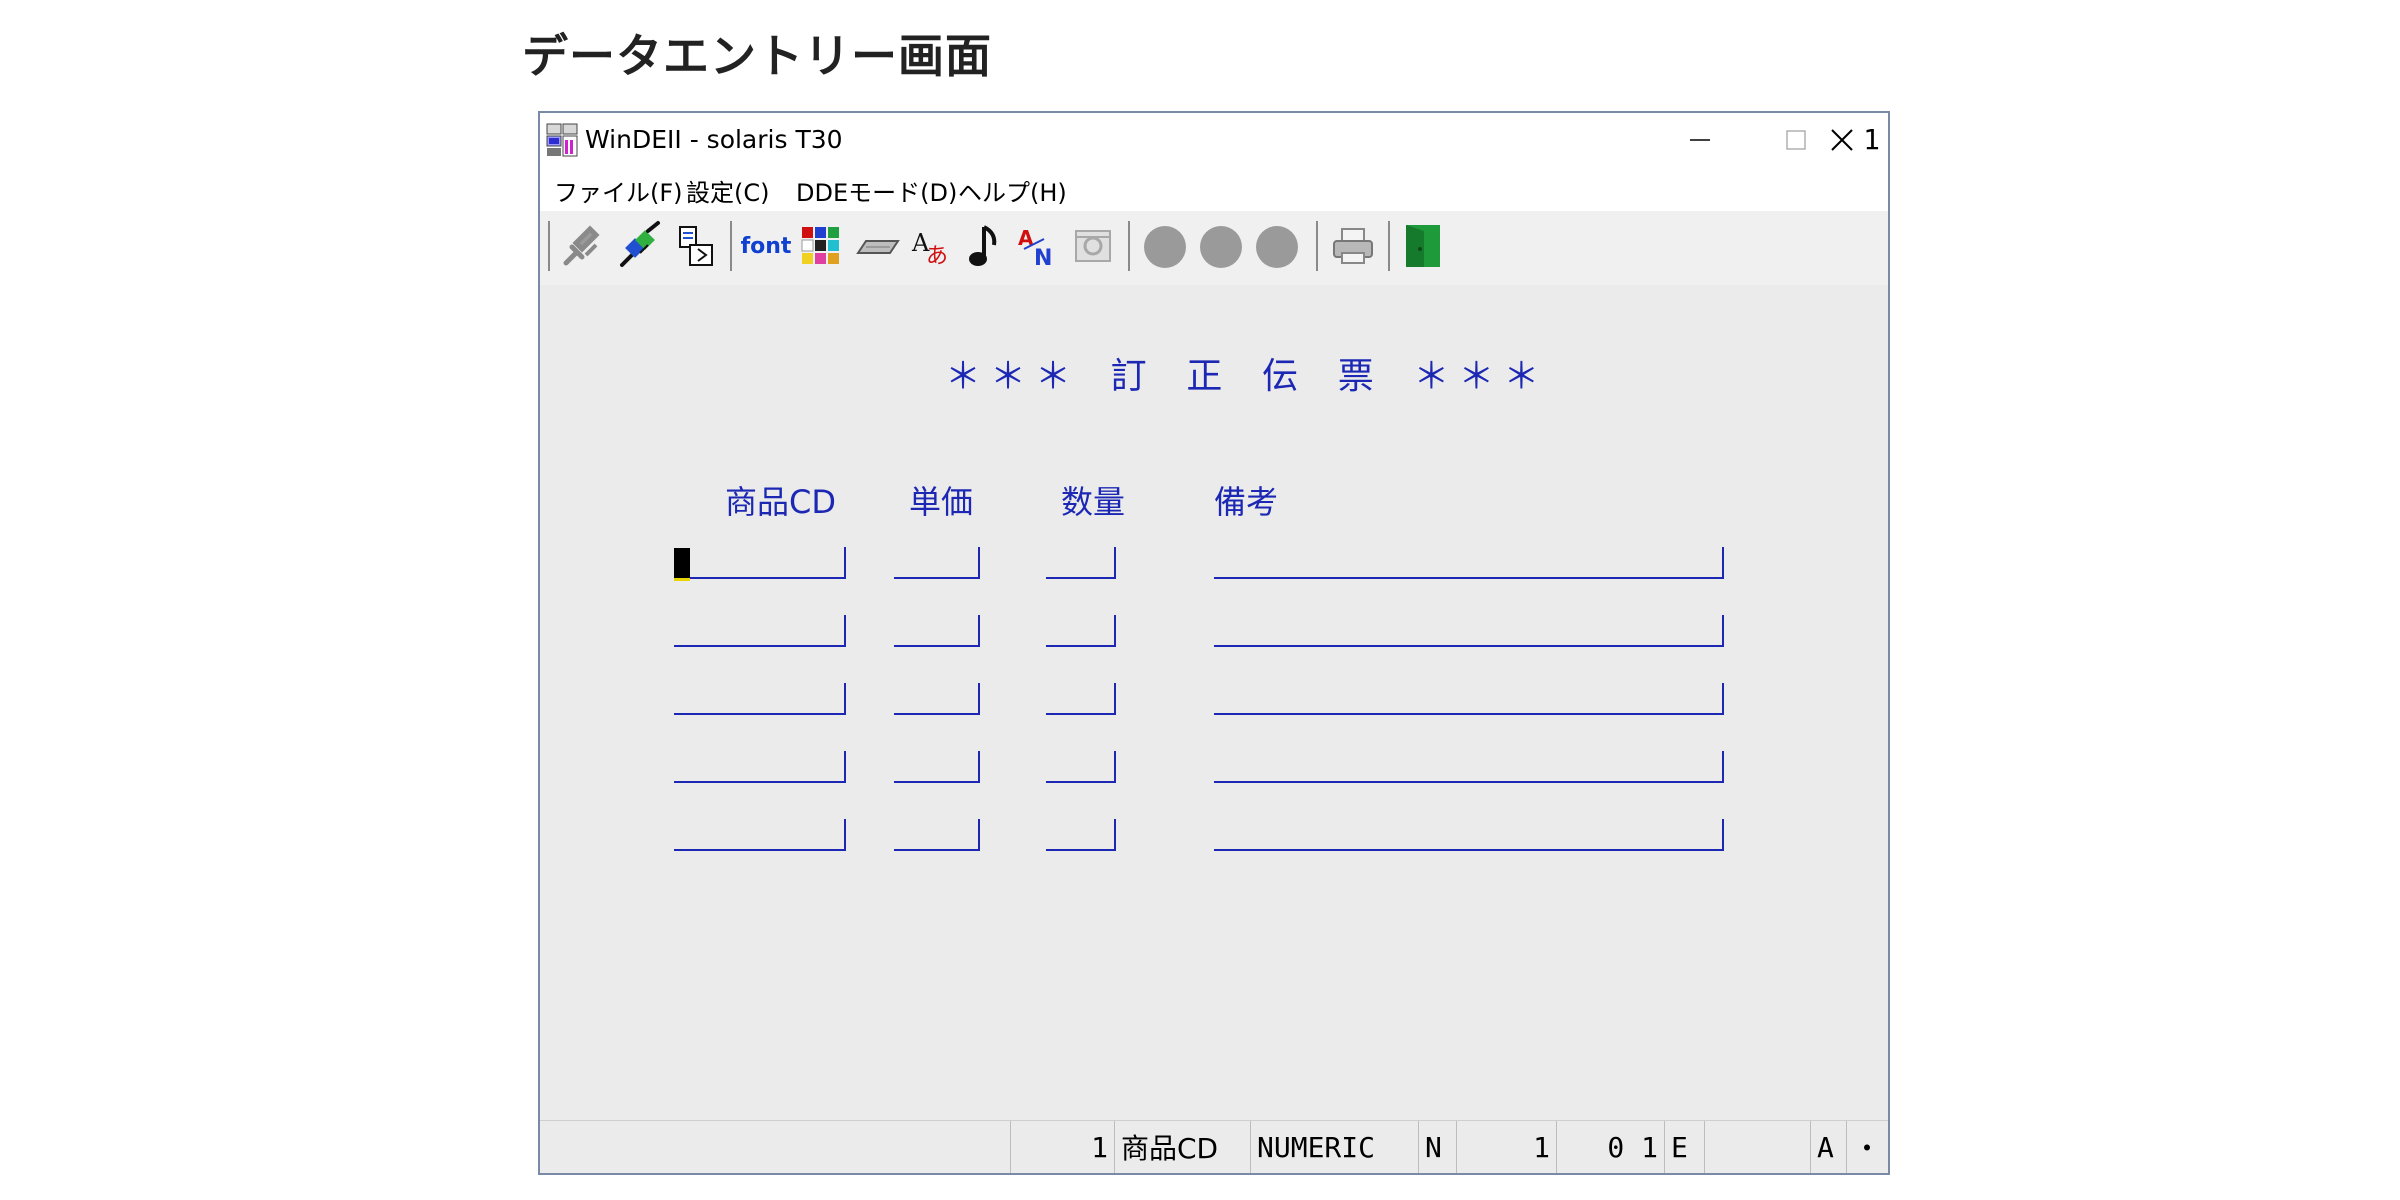  Describe the element at coordinates (1246, 502) in the screenshot. I see `column-header-remarks: 備考` at that location.